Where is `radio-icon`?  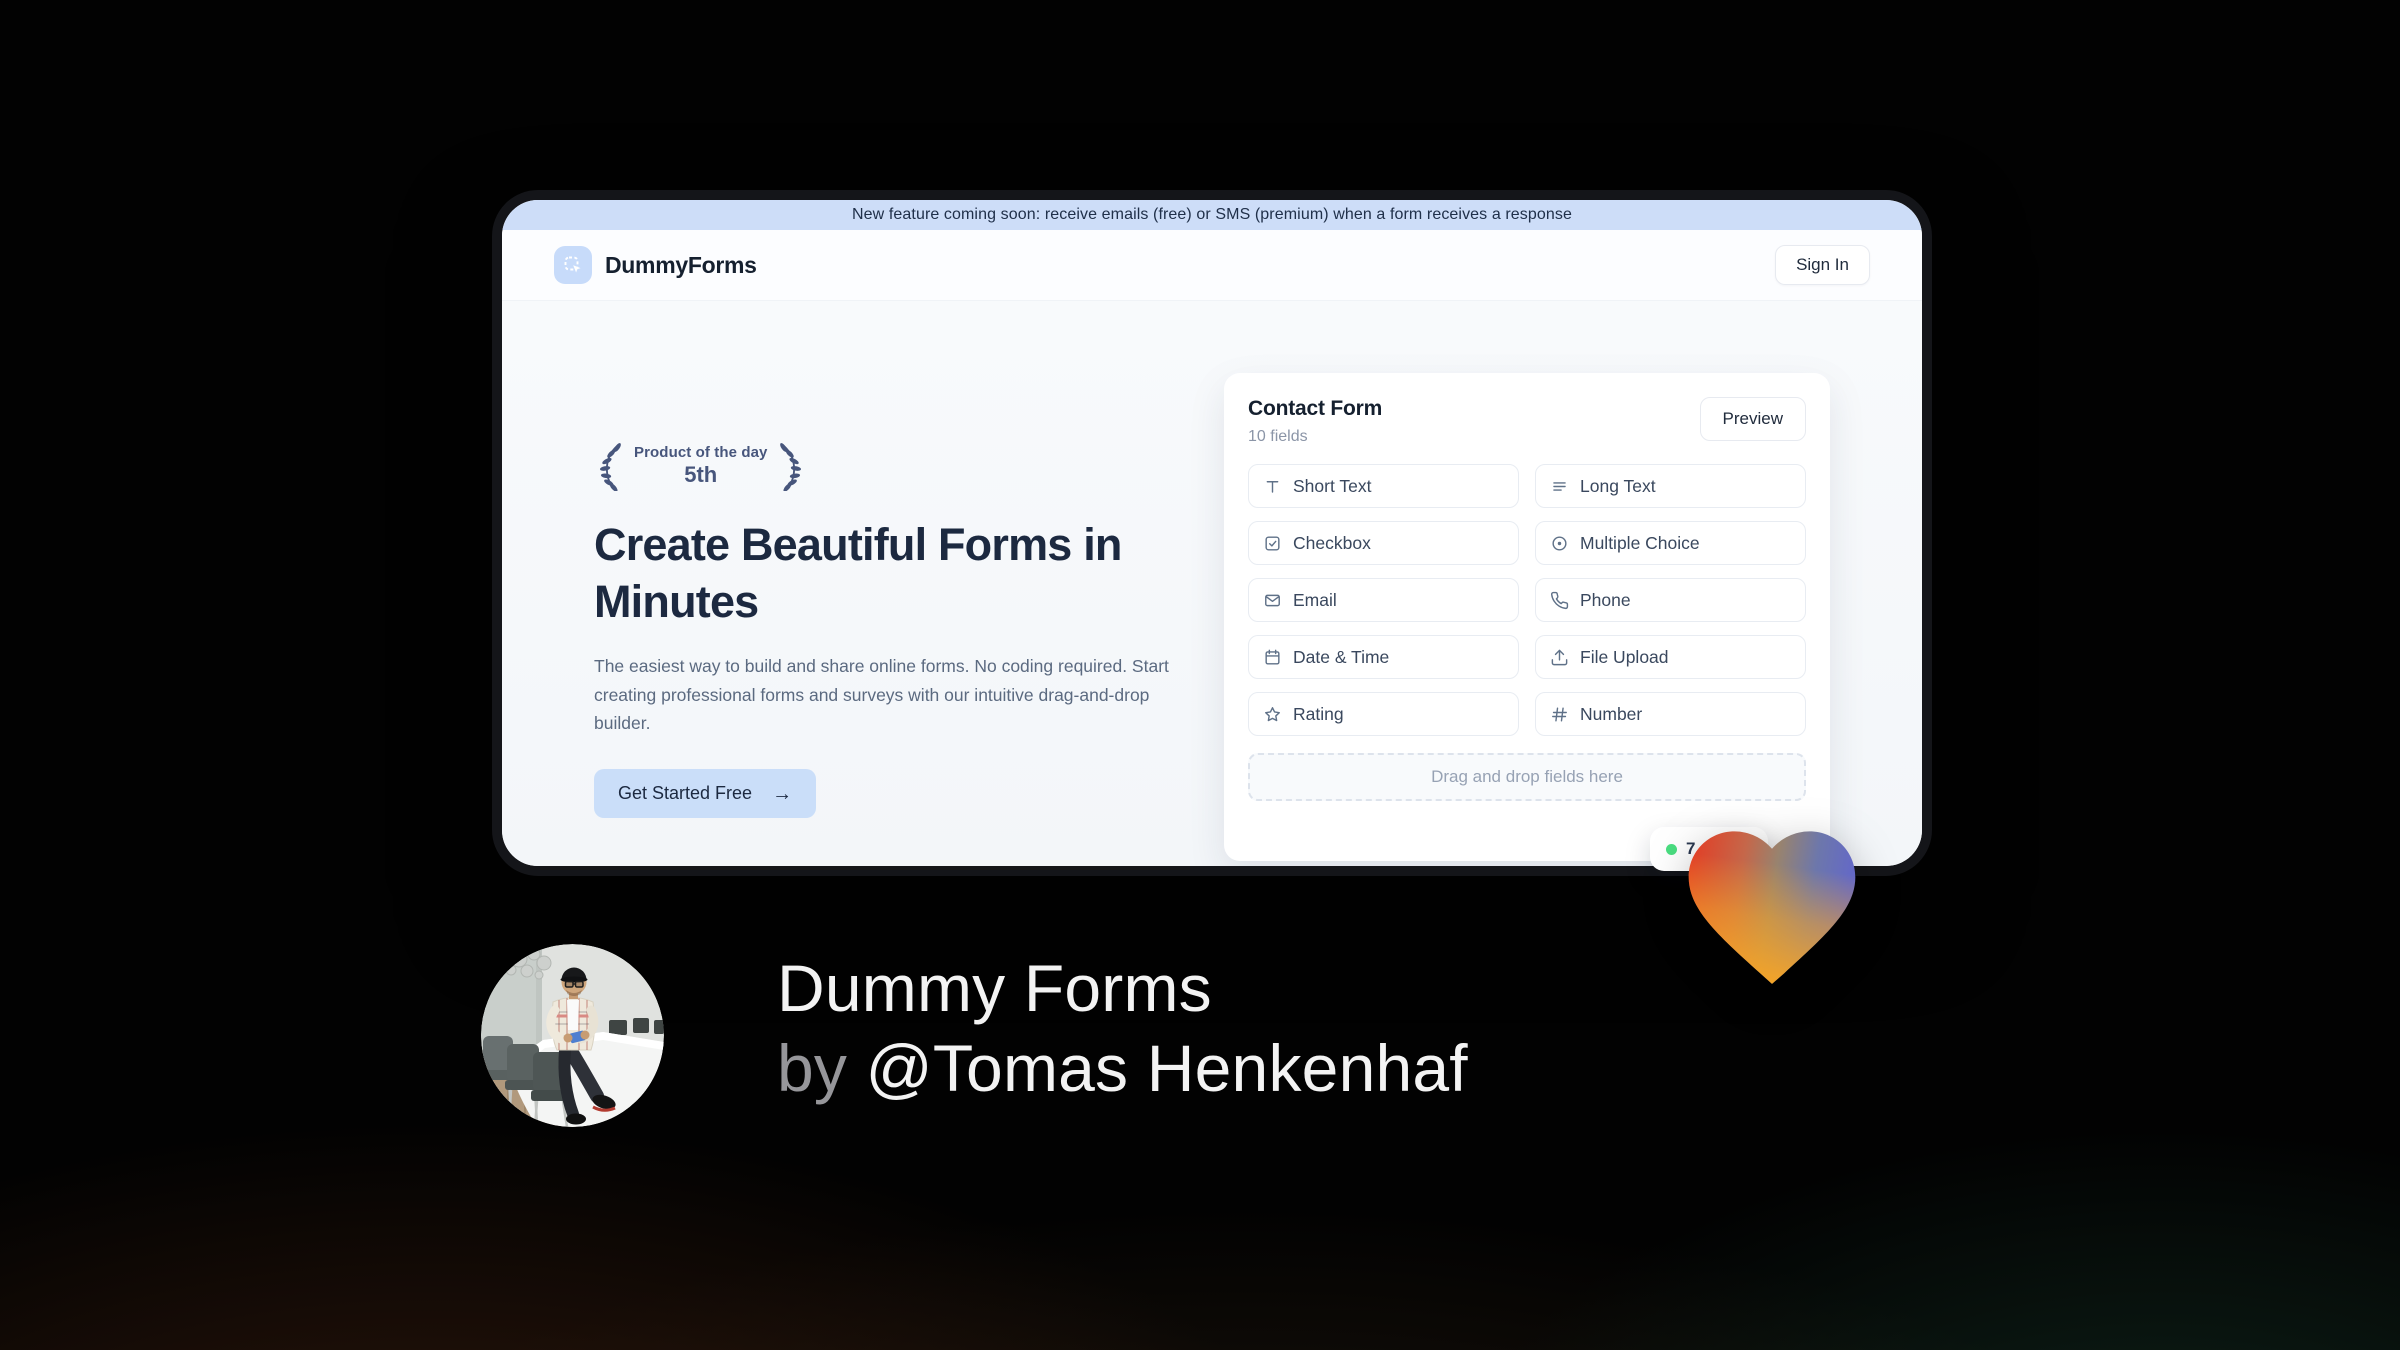 radio-icon is located at coordinates (1559, 543).